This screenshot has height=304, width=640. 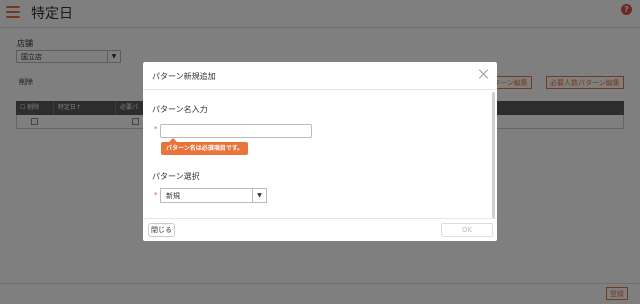 What do you see at coordinates (467, 230) in the screenshot?
I see `ok-button: OK` at bounding box center [467, 230].